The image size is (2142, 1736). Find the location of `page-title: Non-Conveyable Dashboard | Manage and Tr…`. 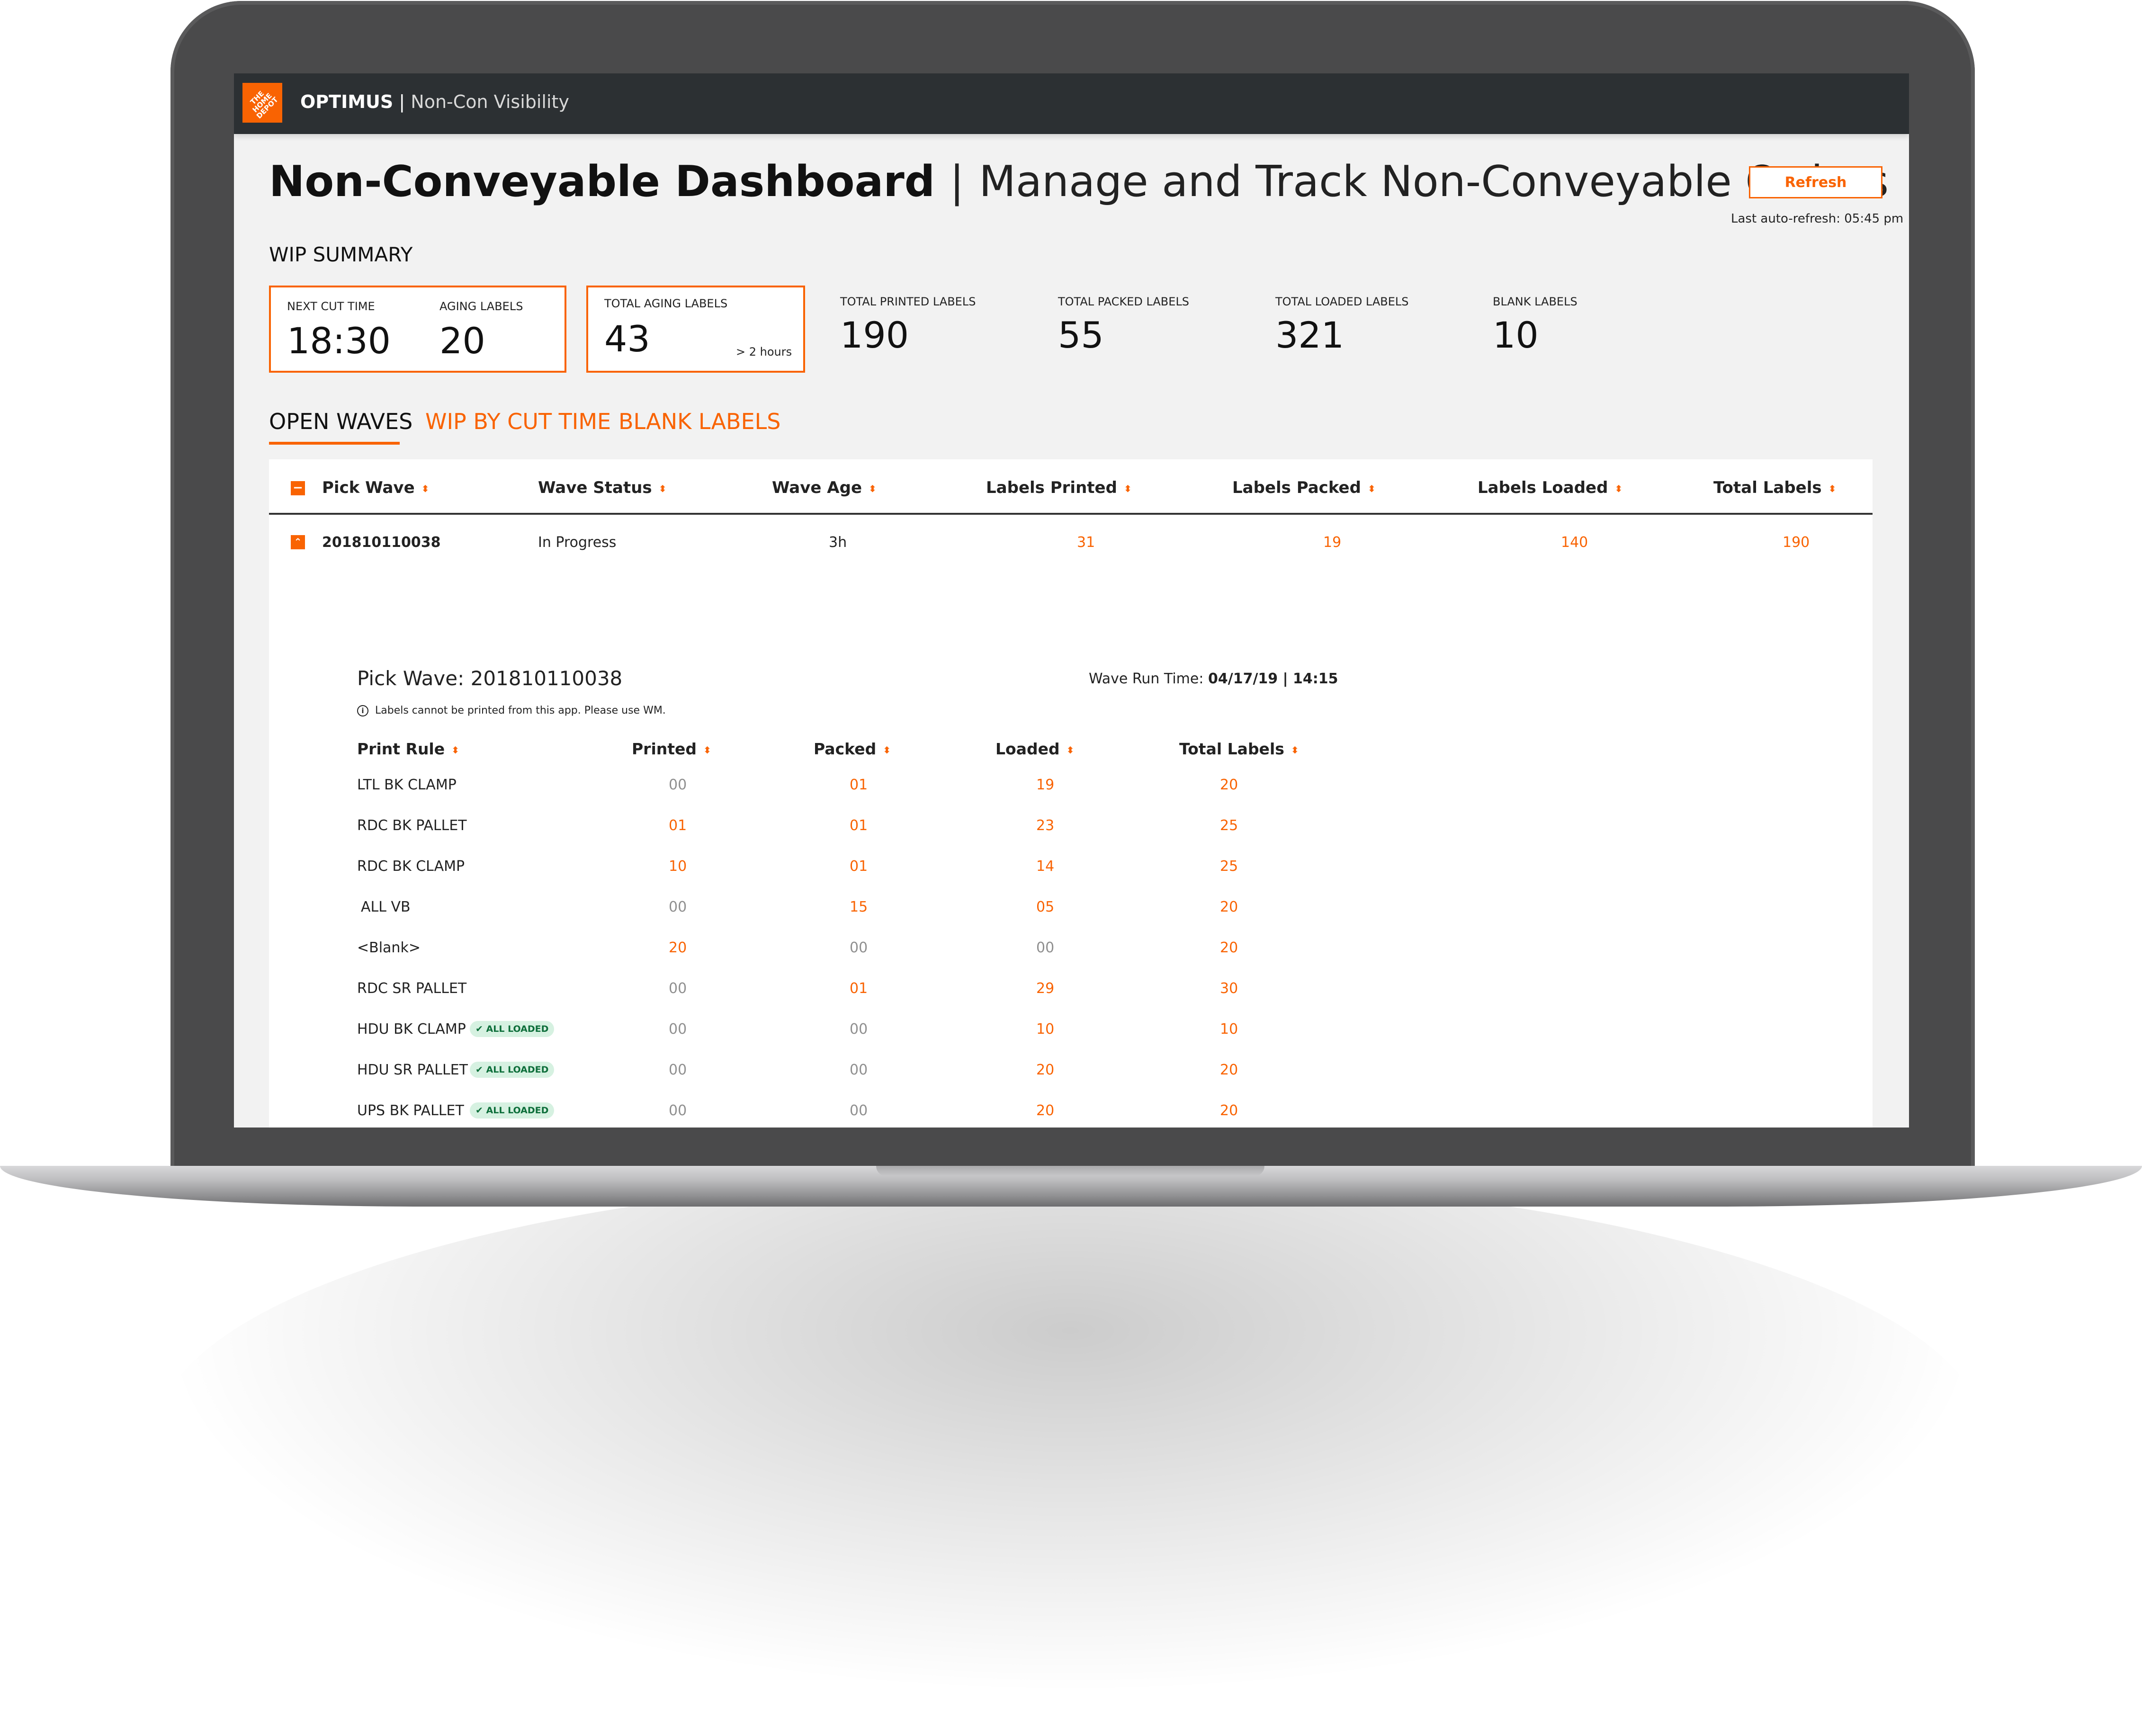

page-title: Non-Conveyable Dashboard | Manage and Tr… is located at coordinates (1079, 181).